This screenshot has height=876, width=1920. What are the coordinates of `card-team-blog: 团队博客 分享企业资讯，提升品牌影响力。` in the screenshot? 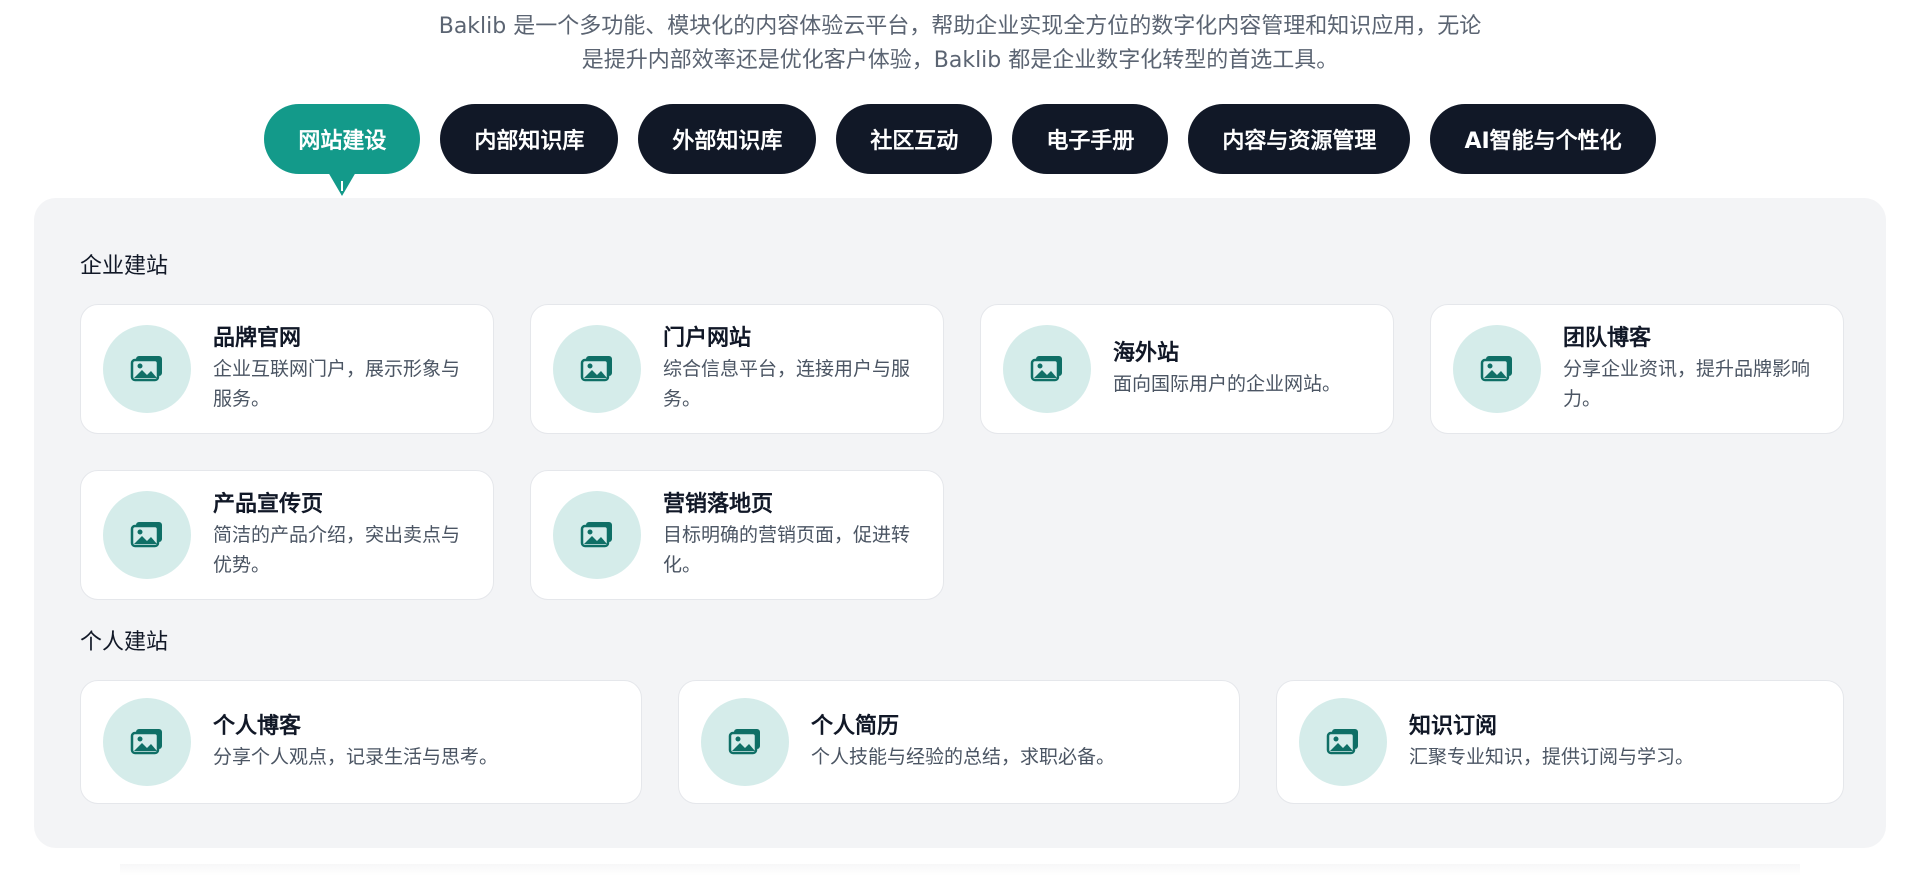 It's located at (1637, 369).